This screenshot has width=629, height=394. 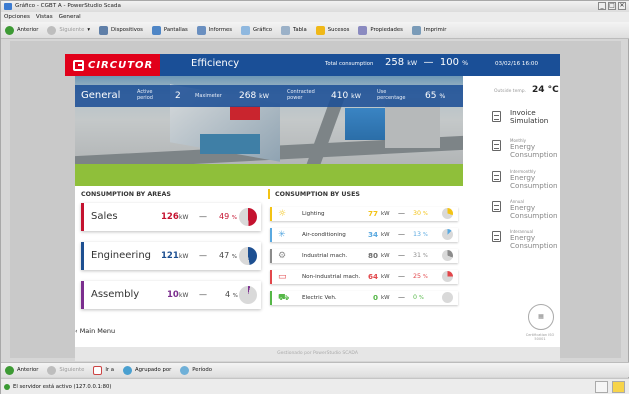 What do you see at coordinates (169, 30) in the screenshot?
I see `screens-button: Pantallas` at bounding box center [169, 30].